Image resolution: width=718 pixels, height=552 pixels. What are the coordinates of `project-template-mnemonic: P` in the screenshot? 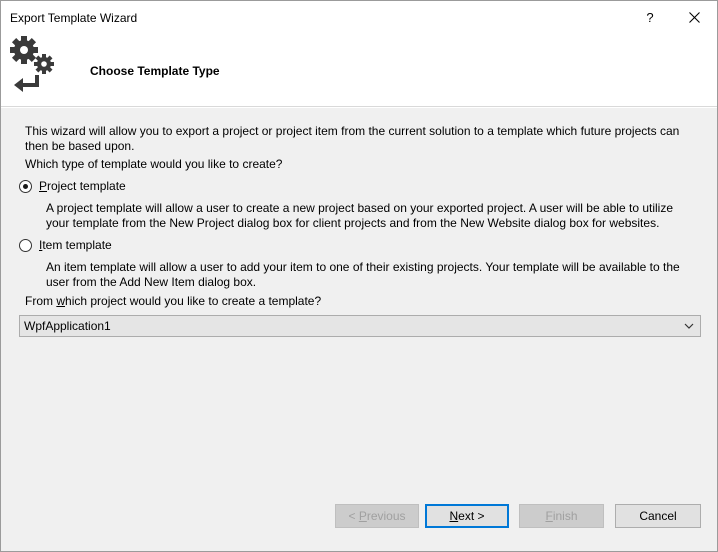 It's located at (43, 186).